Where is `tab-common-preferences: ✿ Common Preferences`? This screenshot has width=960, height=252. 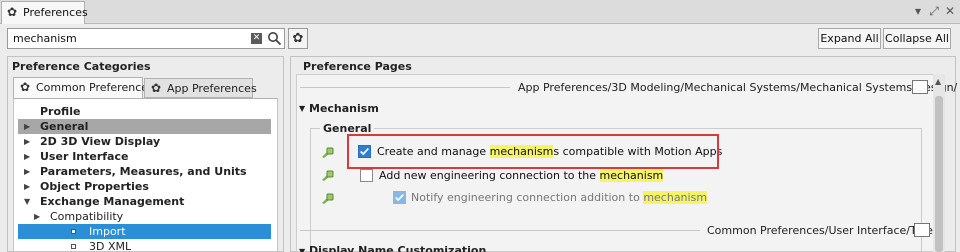
tab-common-preferences: ✿ Common Preferences is located at coordinates (83, 88).